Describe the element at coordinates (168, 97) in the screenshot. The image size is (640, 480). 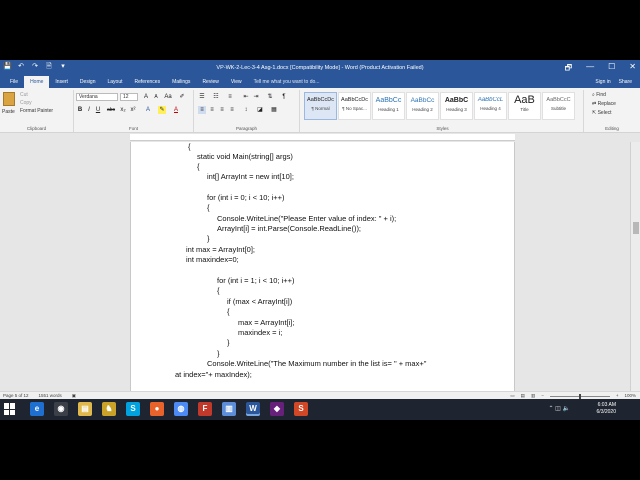
I see `change-case-icon: Aa` at that location.